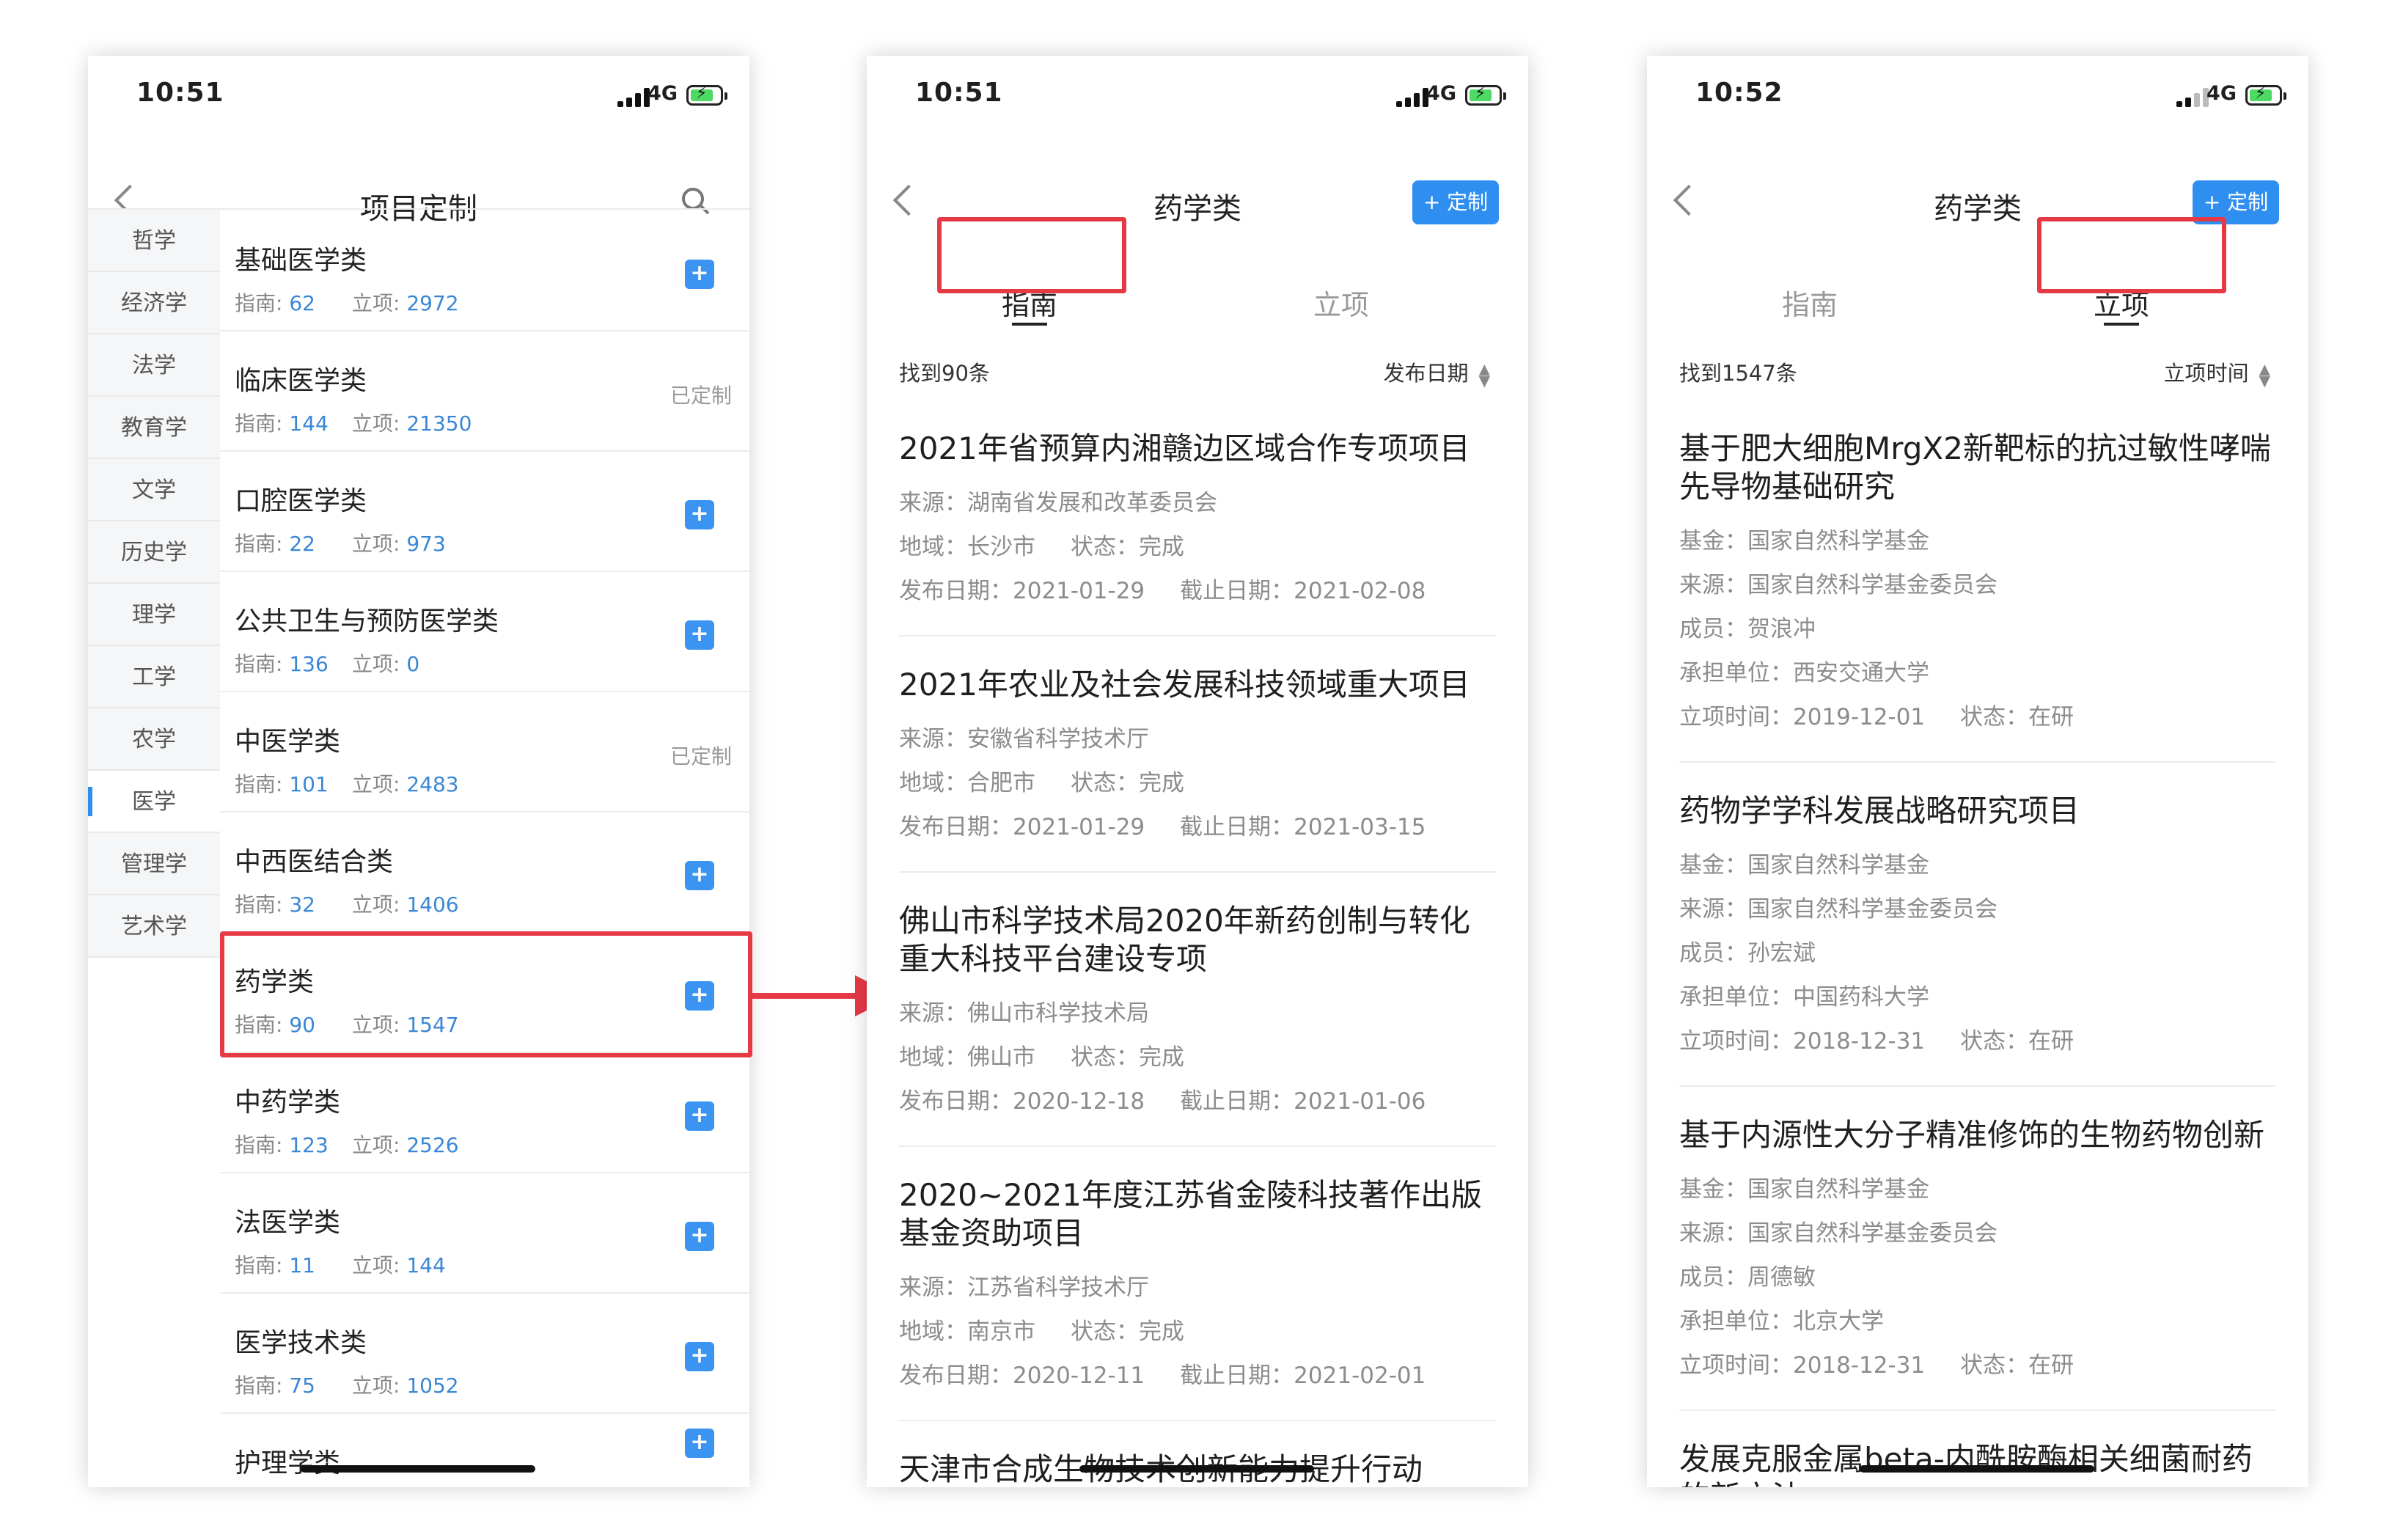  I want to click on category-row: 中医学类 指南: 101 立项: 2483 已定制, so click(484, 752).